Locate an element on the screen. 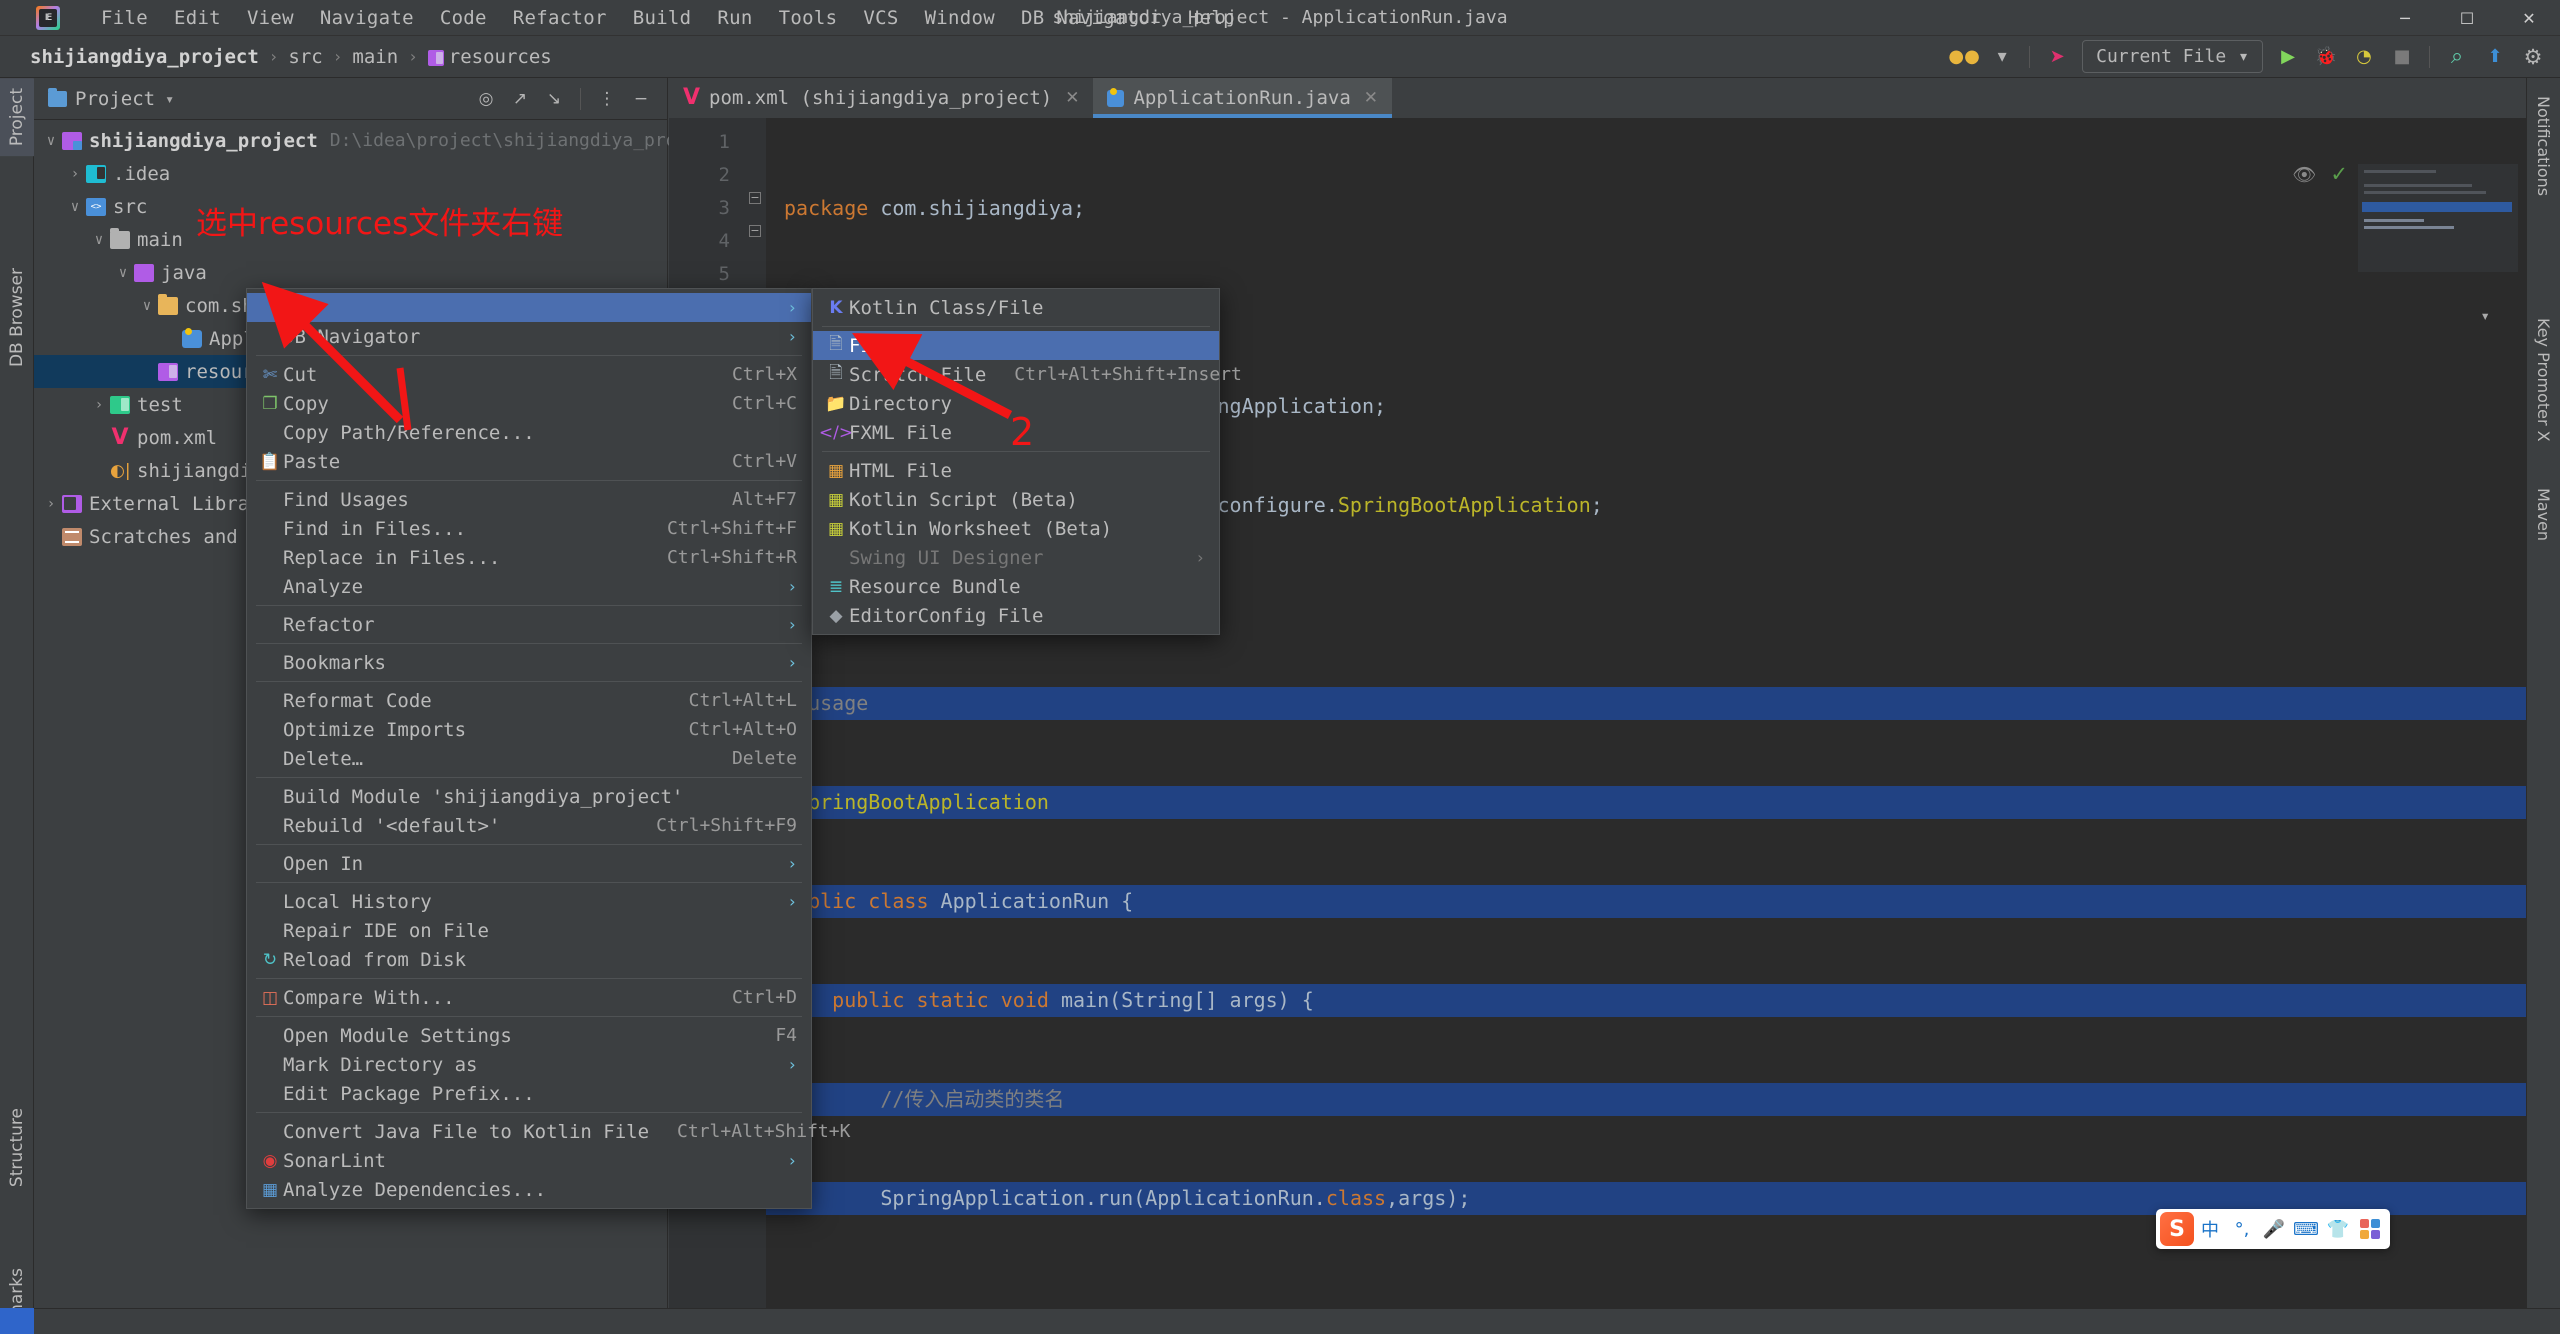 This screenshot has height=1334, width=2560. menu-item-reload-from-disk: ↻ Reload from Disk is located at coordinates (529, 959).